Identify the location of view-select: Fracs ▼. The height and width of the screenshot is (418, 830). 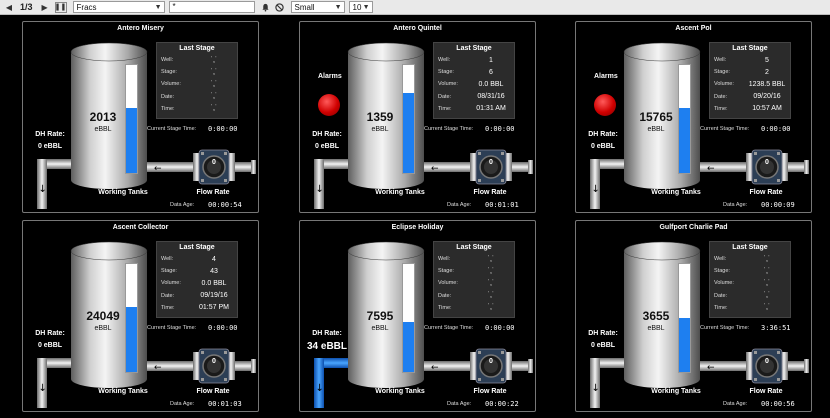
(118, 7).